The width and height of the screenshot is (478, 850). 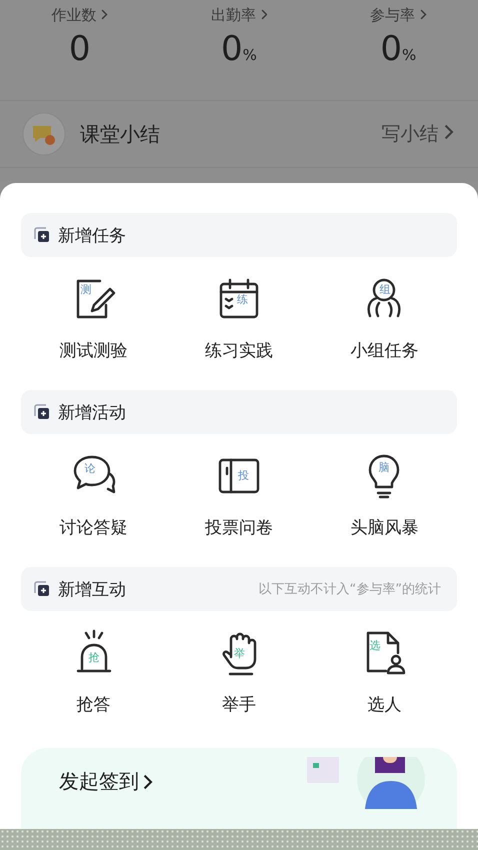 I want to click on action-tile: 选 选人, so click(x=384, y=672).